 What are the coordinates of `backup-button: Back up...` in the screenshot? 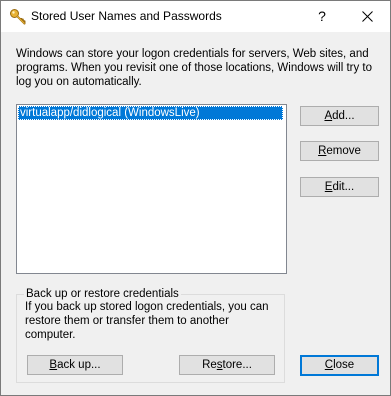 It's located at (75, 365).